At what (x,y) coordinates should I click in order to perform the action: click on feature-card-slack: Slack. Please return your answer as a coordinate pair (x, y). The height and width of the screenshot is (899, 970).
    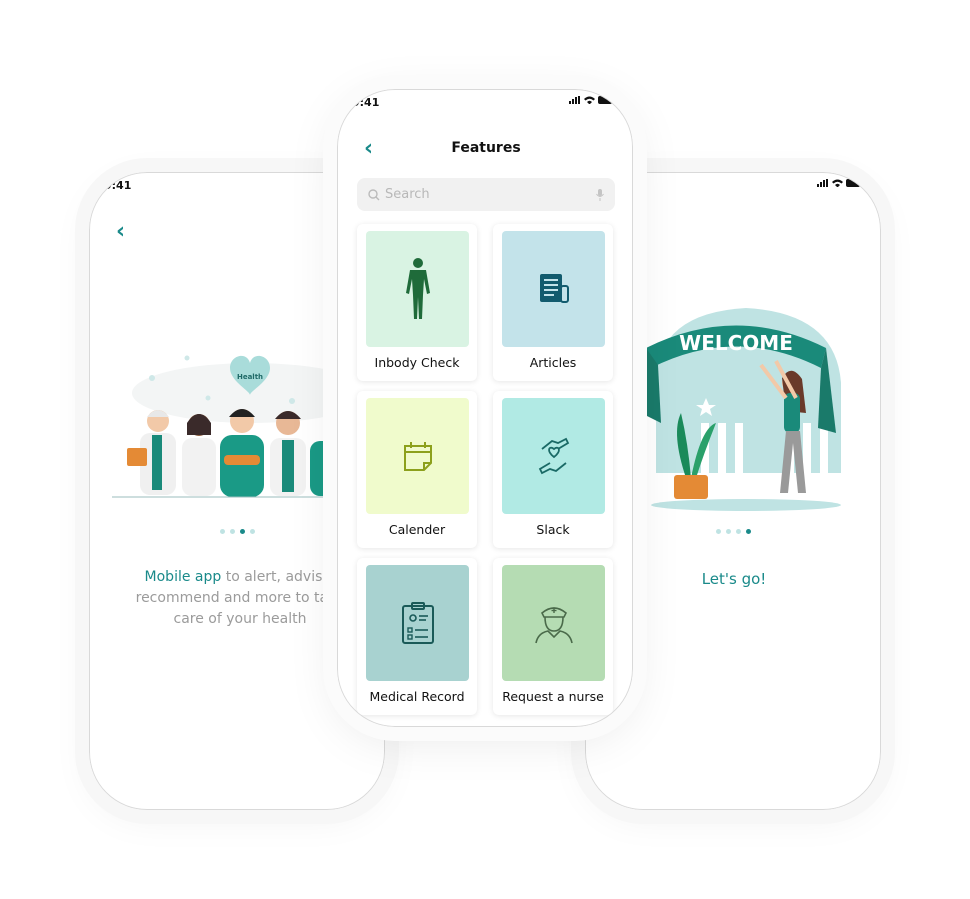
    Looking at the image, I should click on (553, 469).